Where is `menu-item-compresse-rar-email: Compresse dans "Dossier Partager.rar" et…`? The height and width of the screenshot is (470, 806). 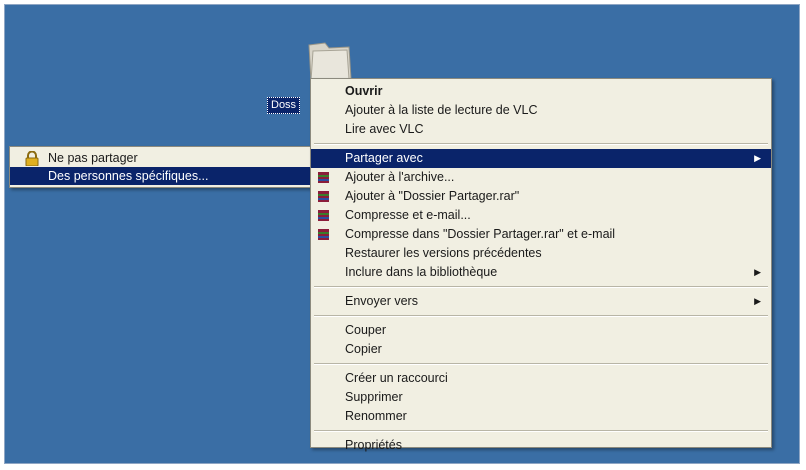
menu-item-compresse-rar-email: Compresse dans "Dossier Partager.rar" et… is located at coordinates (541, 234).